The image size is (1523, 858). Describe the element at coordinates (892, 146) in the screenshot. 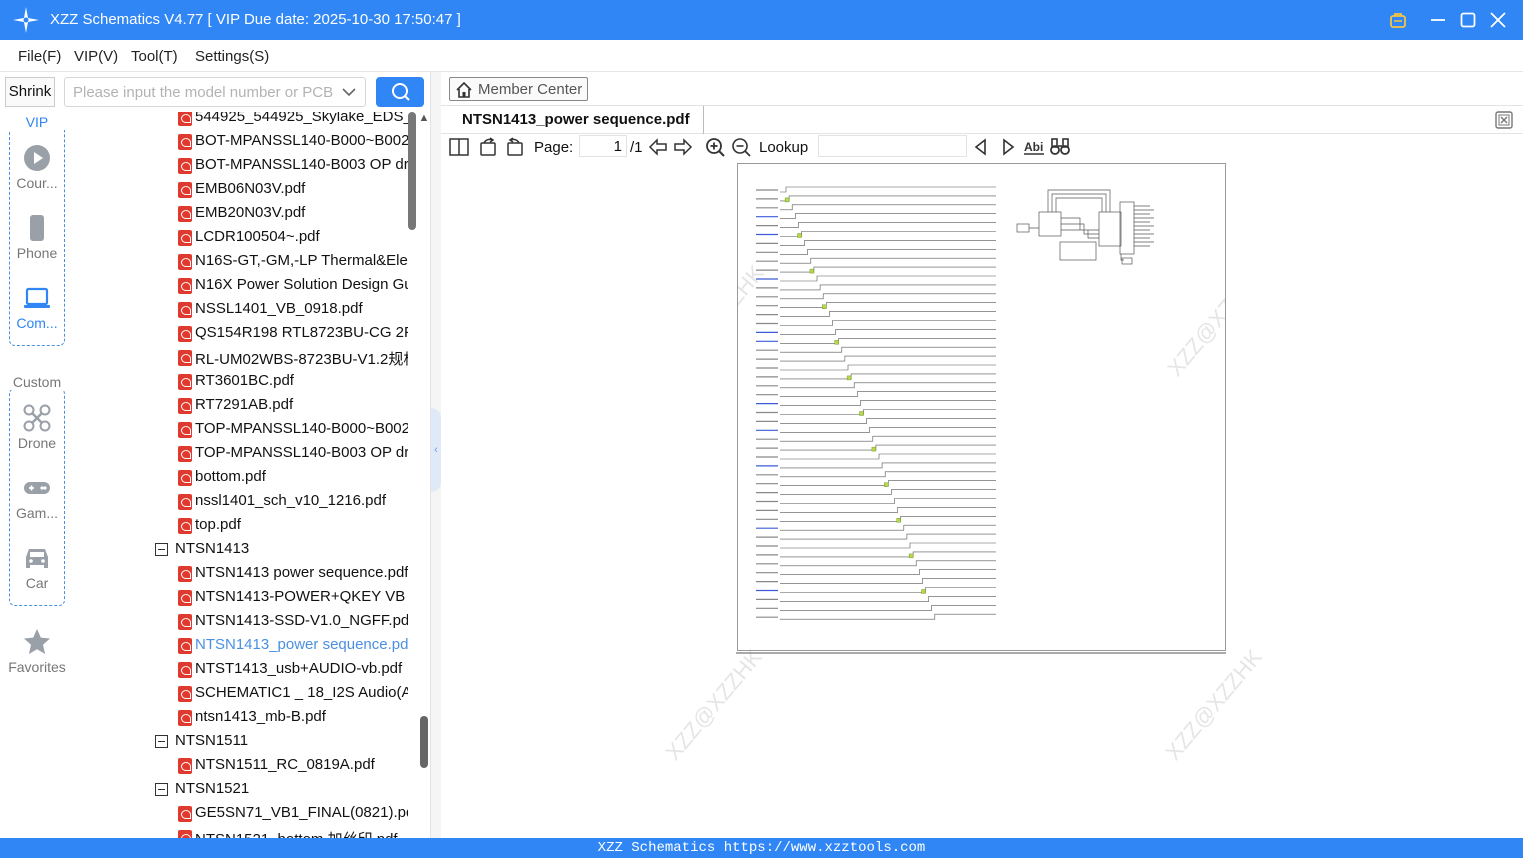

I see `lookup-input` at that location.